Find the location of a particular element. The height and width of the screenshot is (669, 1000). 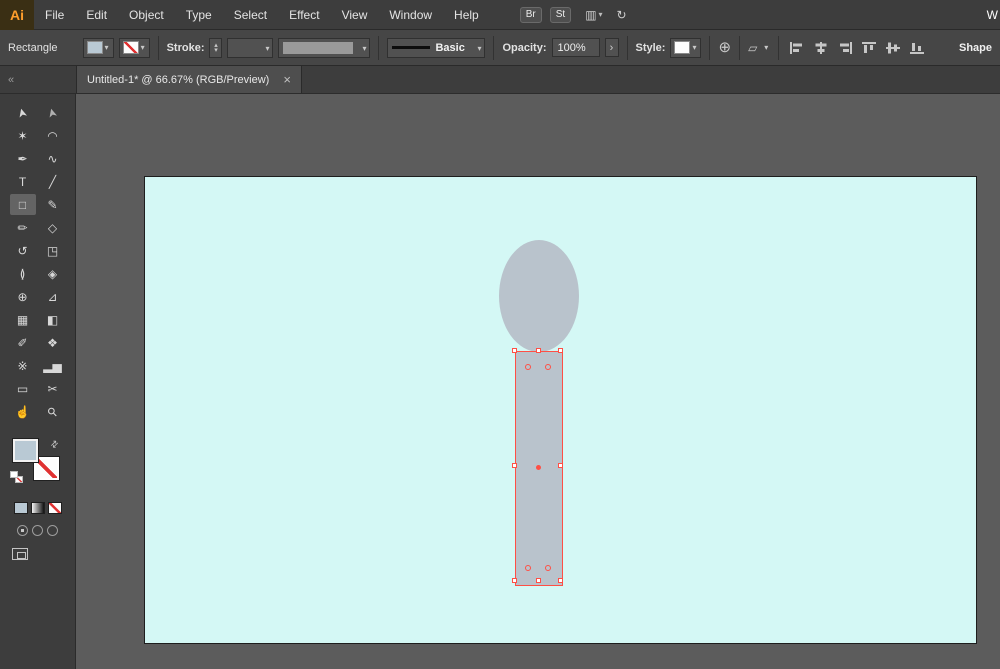

zoom-icon: ⚲ is located at coordinates (52, 411).